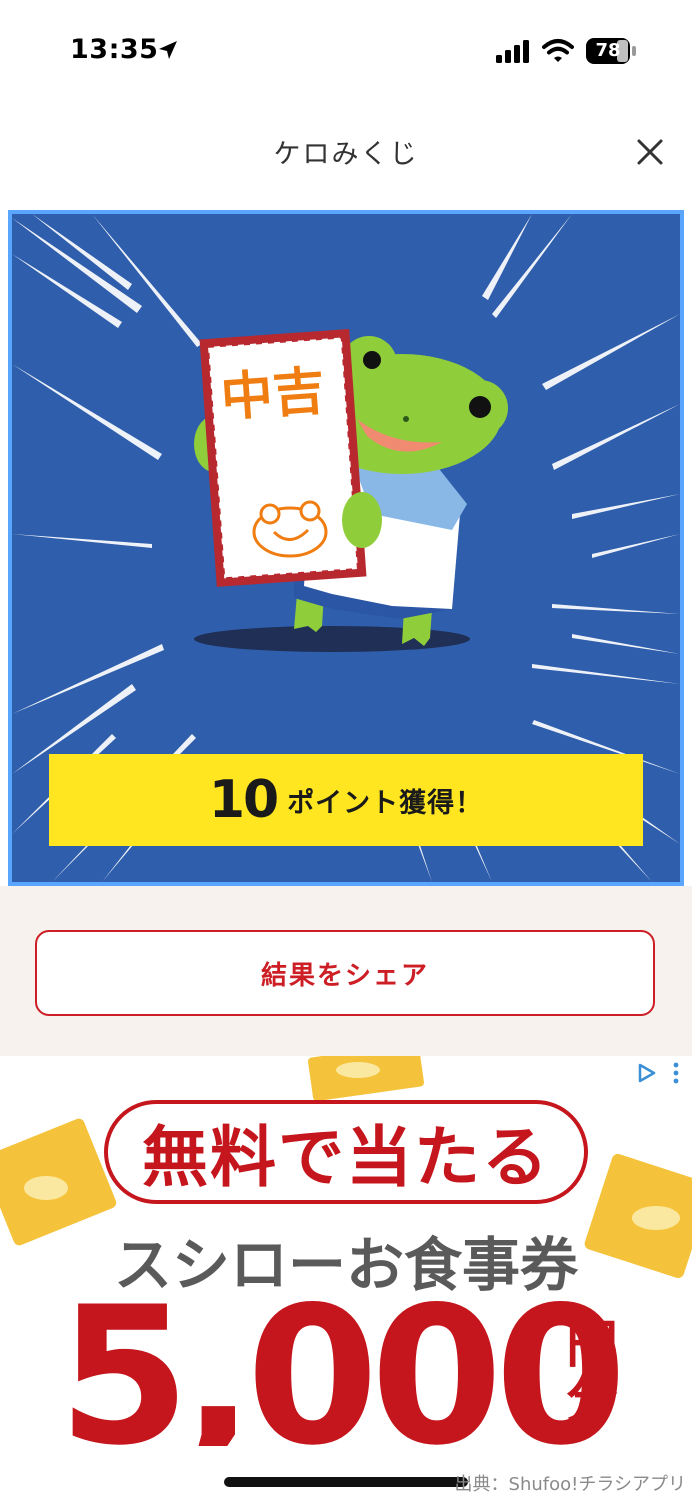  Describe the element at coordinates (608, 50) in the screenshot. I see `battery-level: 78` at that location.